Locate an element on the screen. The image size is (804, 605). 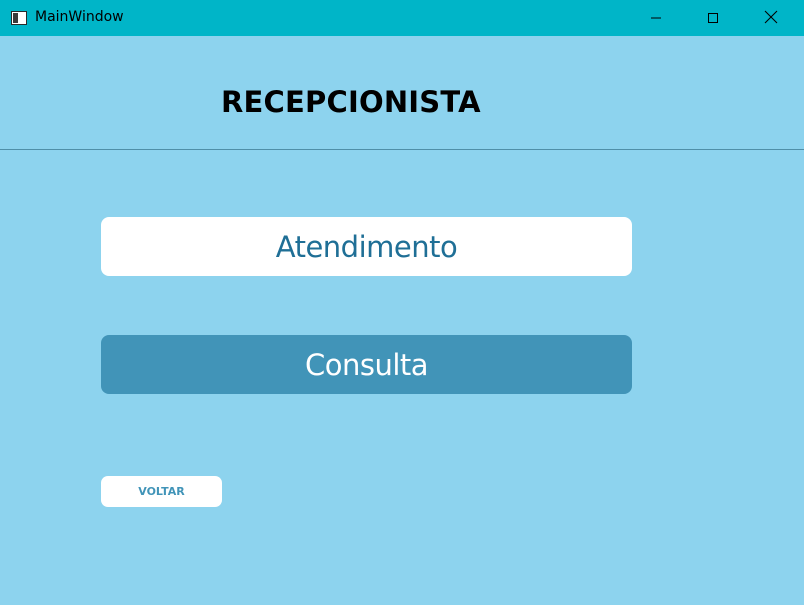
title-bar: MainWindow is located at coordinates (402, 18).